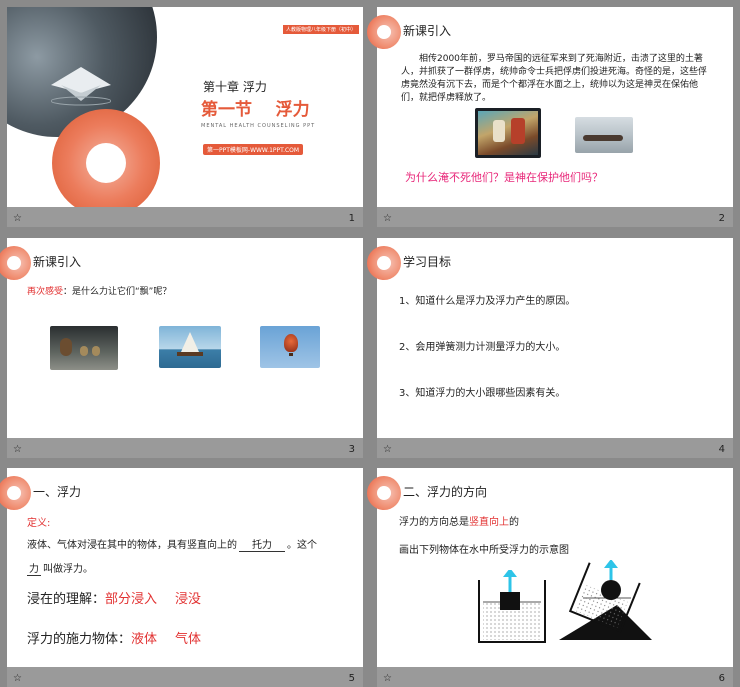 Image resolution: width=740 pixels, height=687 pixels. Describe the element at coordinates (57, 492) in the screenshot. I see `slide-title: 一、浮力` at that location.